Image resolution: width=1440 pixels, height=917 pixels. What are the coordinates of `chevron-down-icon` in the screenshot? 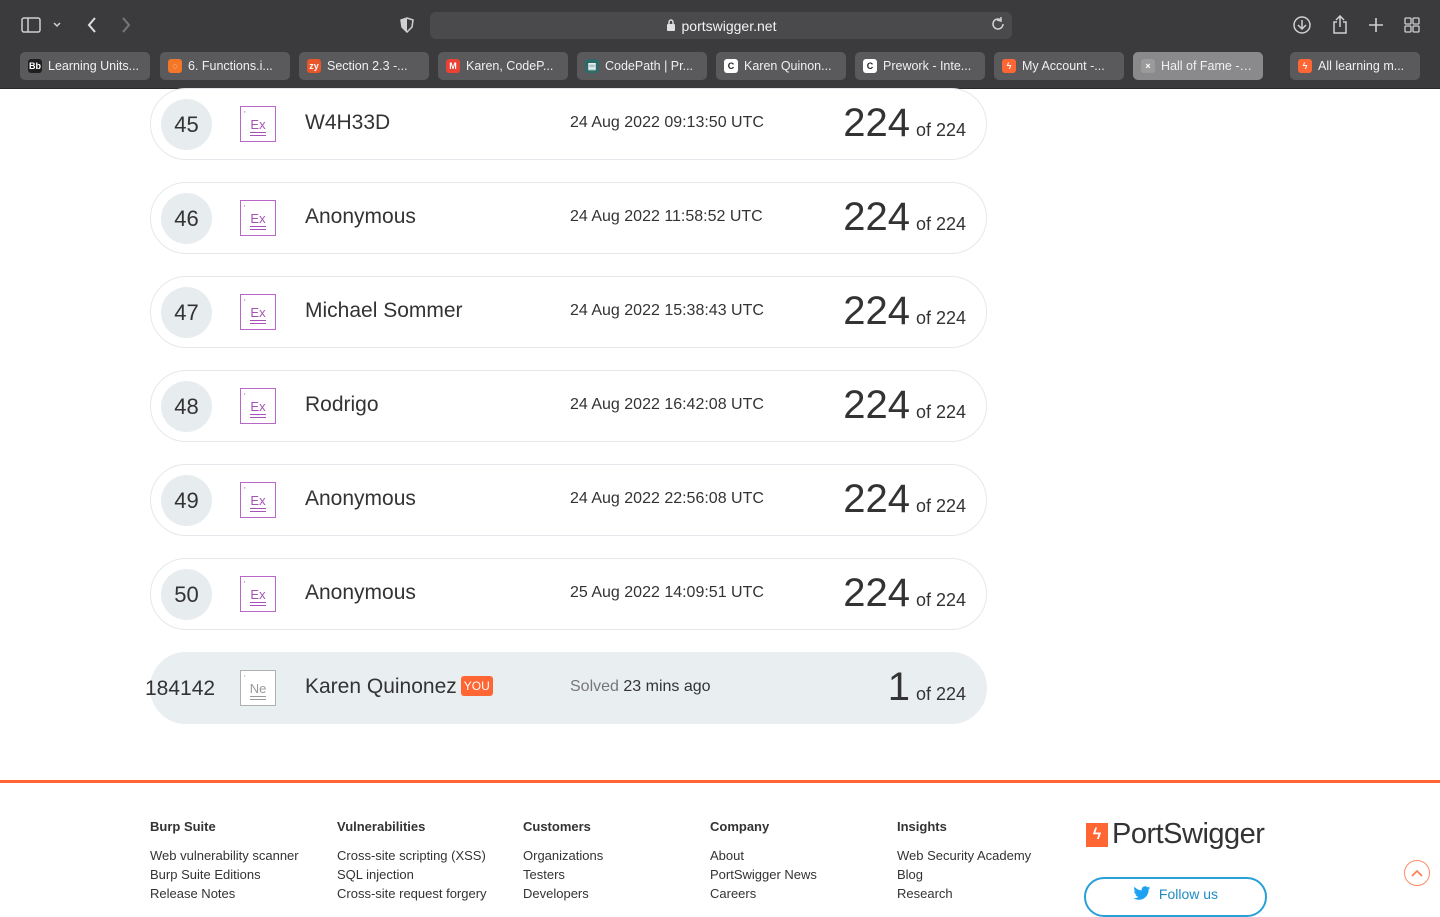 It's located at (57, 25).